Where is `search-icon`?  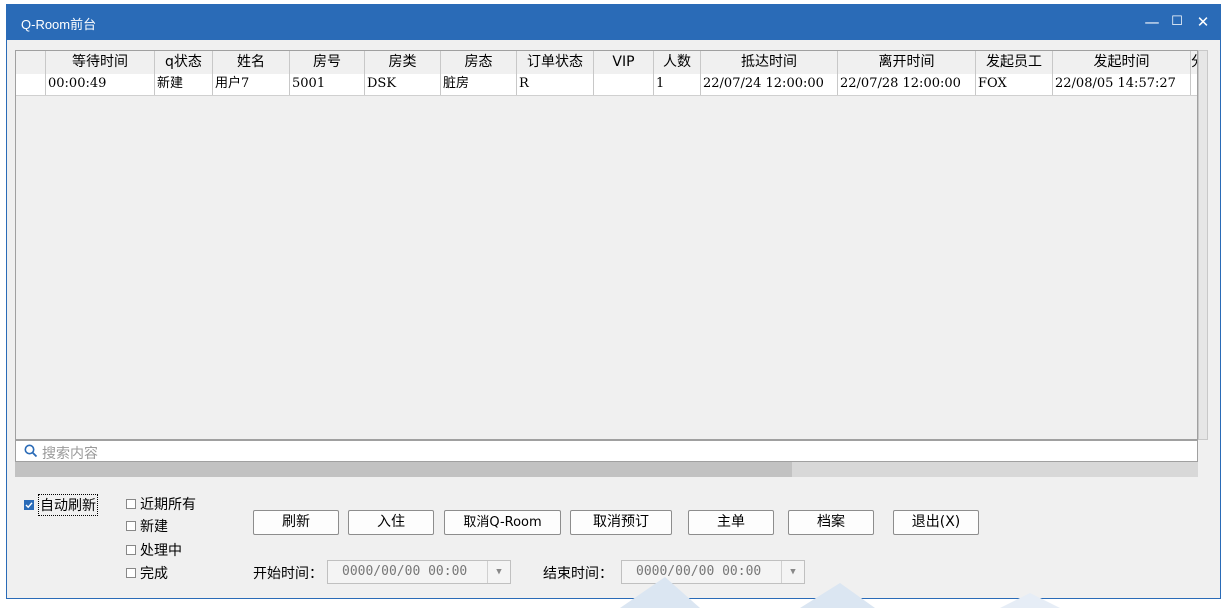
search-icon is located at coordinates (31, 451).